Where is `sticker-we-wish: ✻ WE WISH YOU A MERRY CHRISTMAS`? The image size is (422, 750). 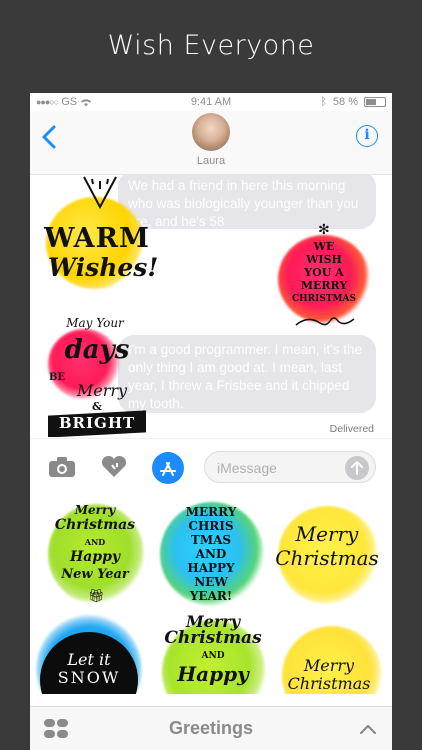 sticker-we-wish: ✻ WE WISH YOU A MERRY CHRISTMAS is located at coordinates (326, 277).